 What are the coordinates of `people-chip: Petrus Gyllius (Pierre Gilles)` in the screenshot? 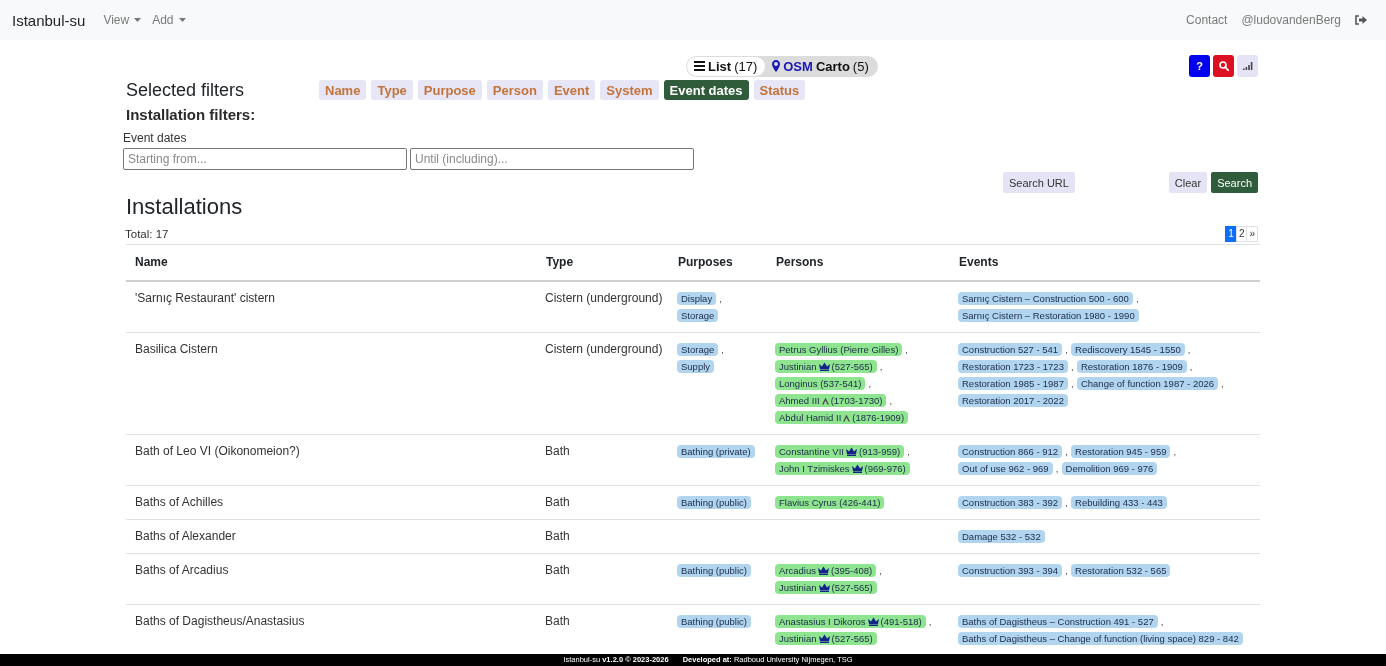 It's located at (839, 349).